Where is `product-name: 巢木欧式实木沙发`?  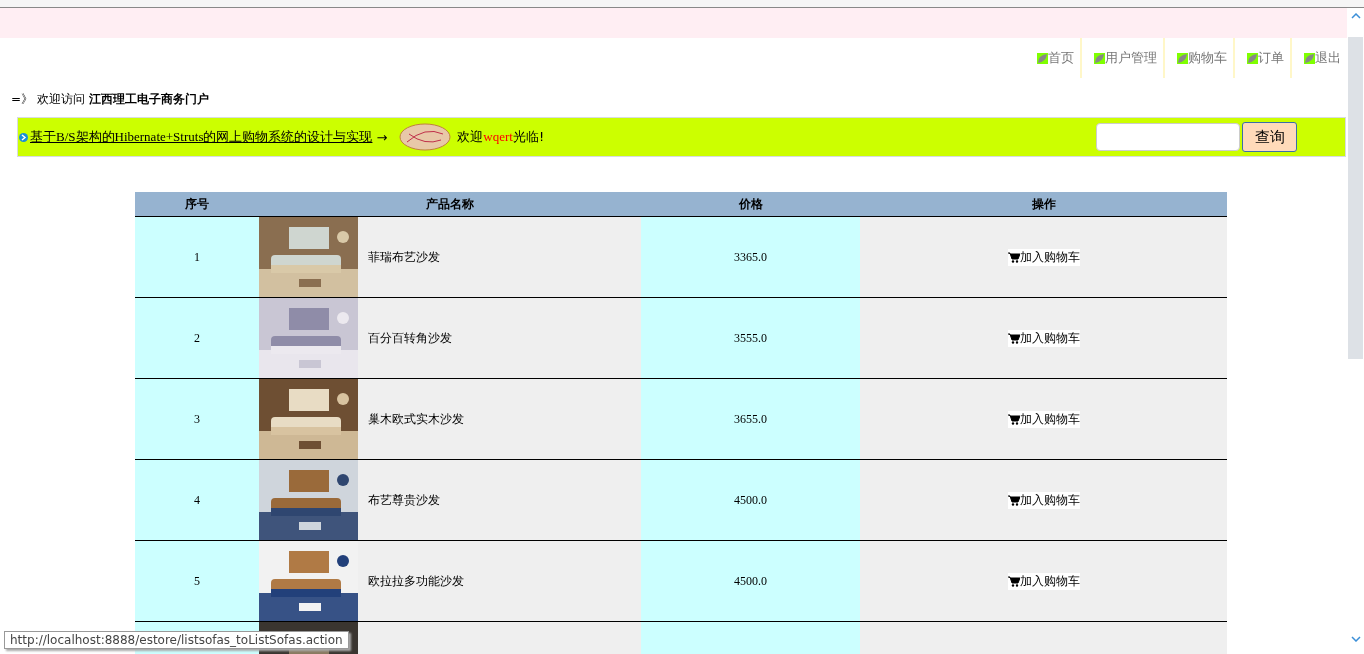 product-name: 巢木欧式实木沙发 is located at coordinates (416, 419).